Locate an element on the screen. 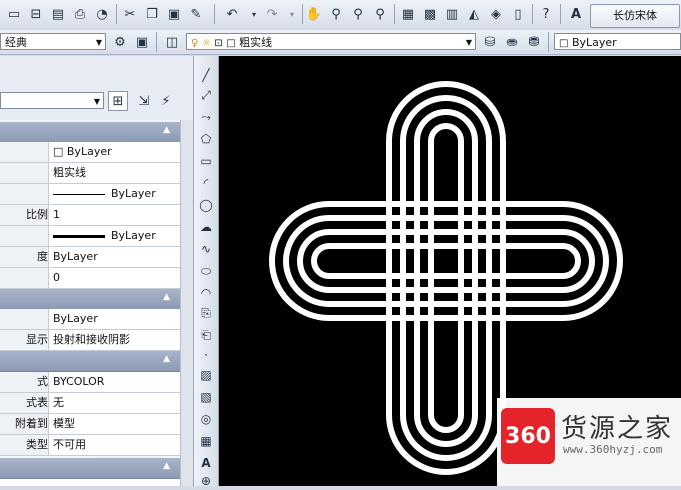 The image size is (681, 490). rectangle-icon: ▭ is located at coordinates (206, 161).